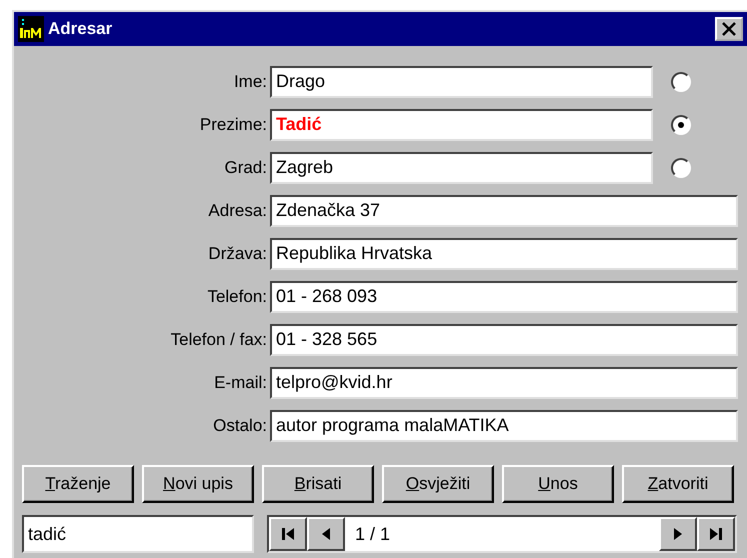 The width and height of the screenshot is (747, 558). What do you see at coordinates (504, 340) in the screenshot?
I see `text-field: 01 - 328 565` at bounding box center [504, 340].